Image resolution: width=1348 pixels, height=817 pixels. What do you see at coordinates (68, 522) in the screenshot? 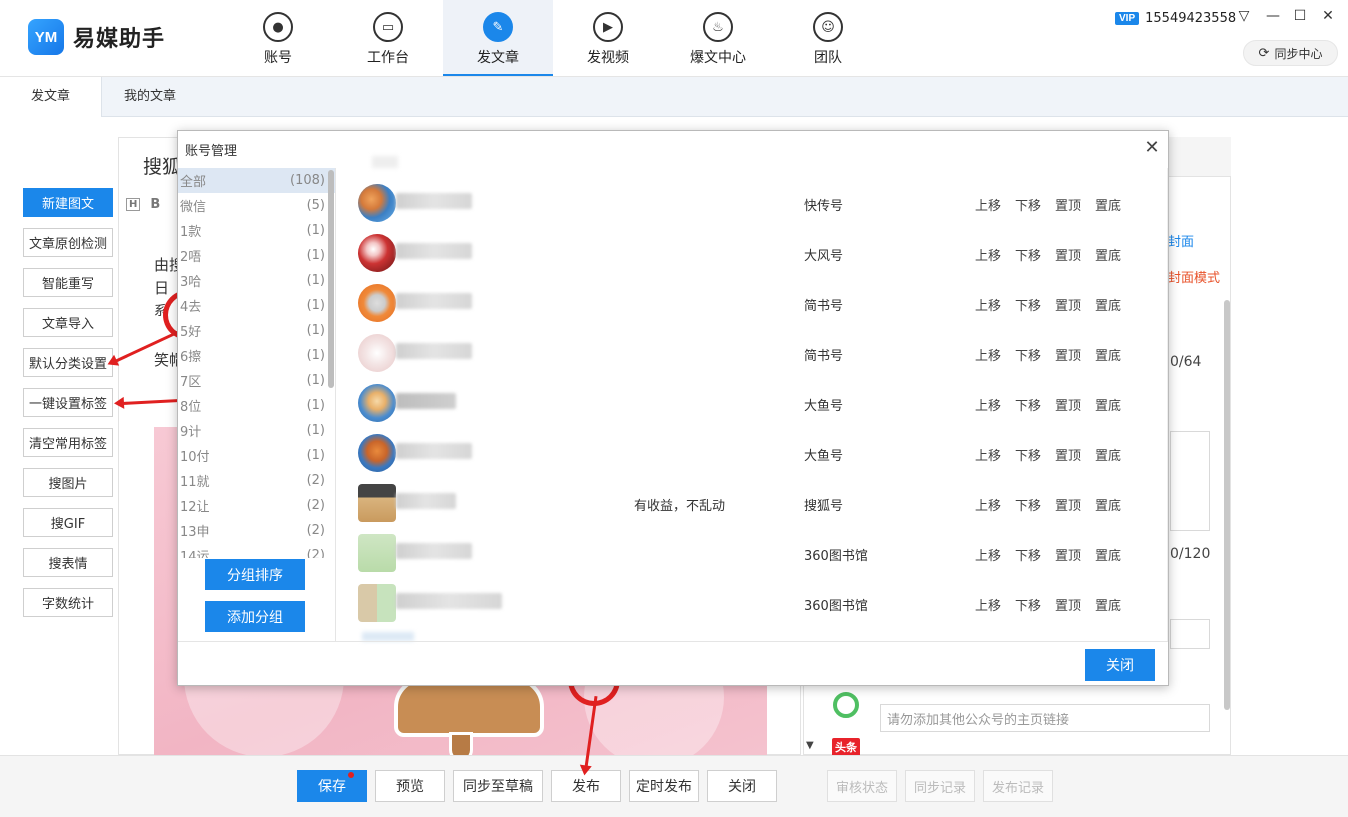
I see `search-gif-button: 搜GIF` at bounding box center [68, 522].